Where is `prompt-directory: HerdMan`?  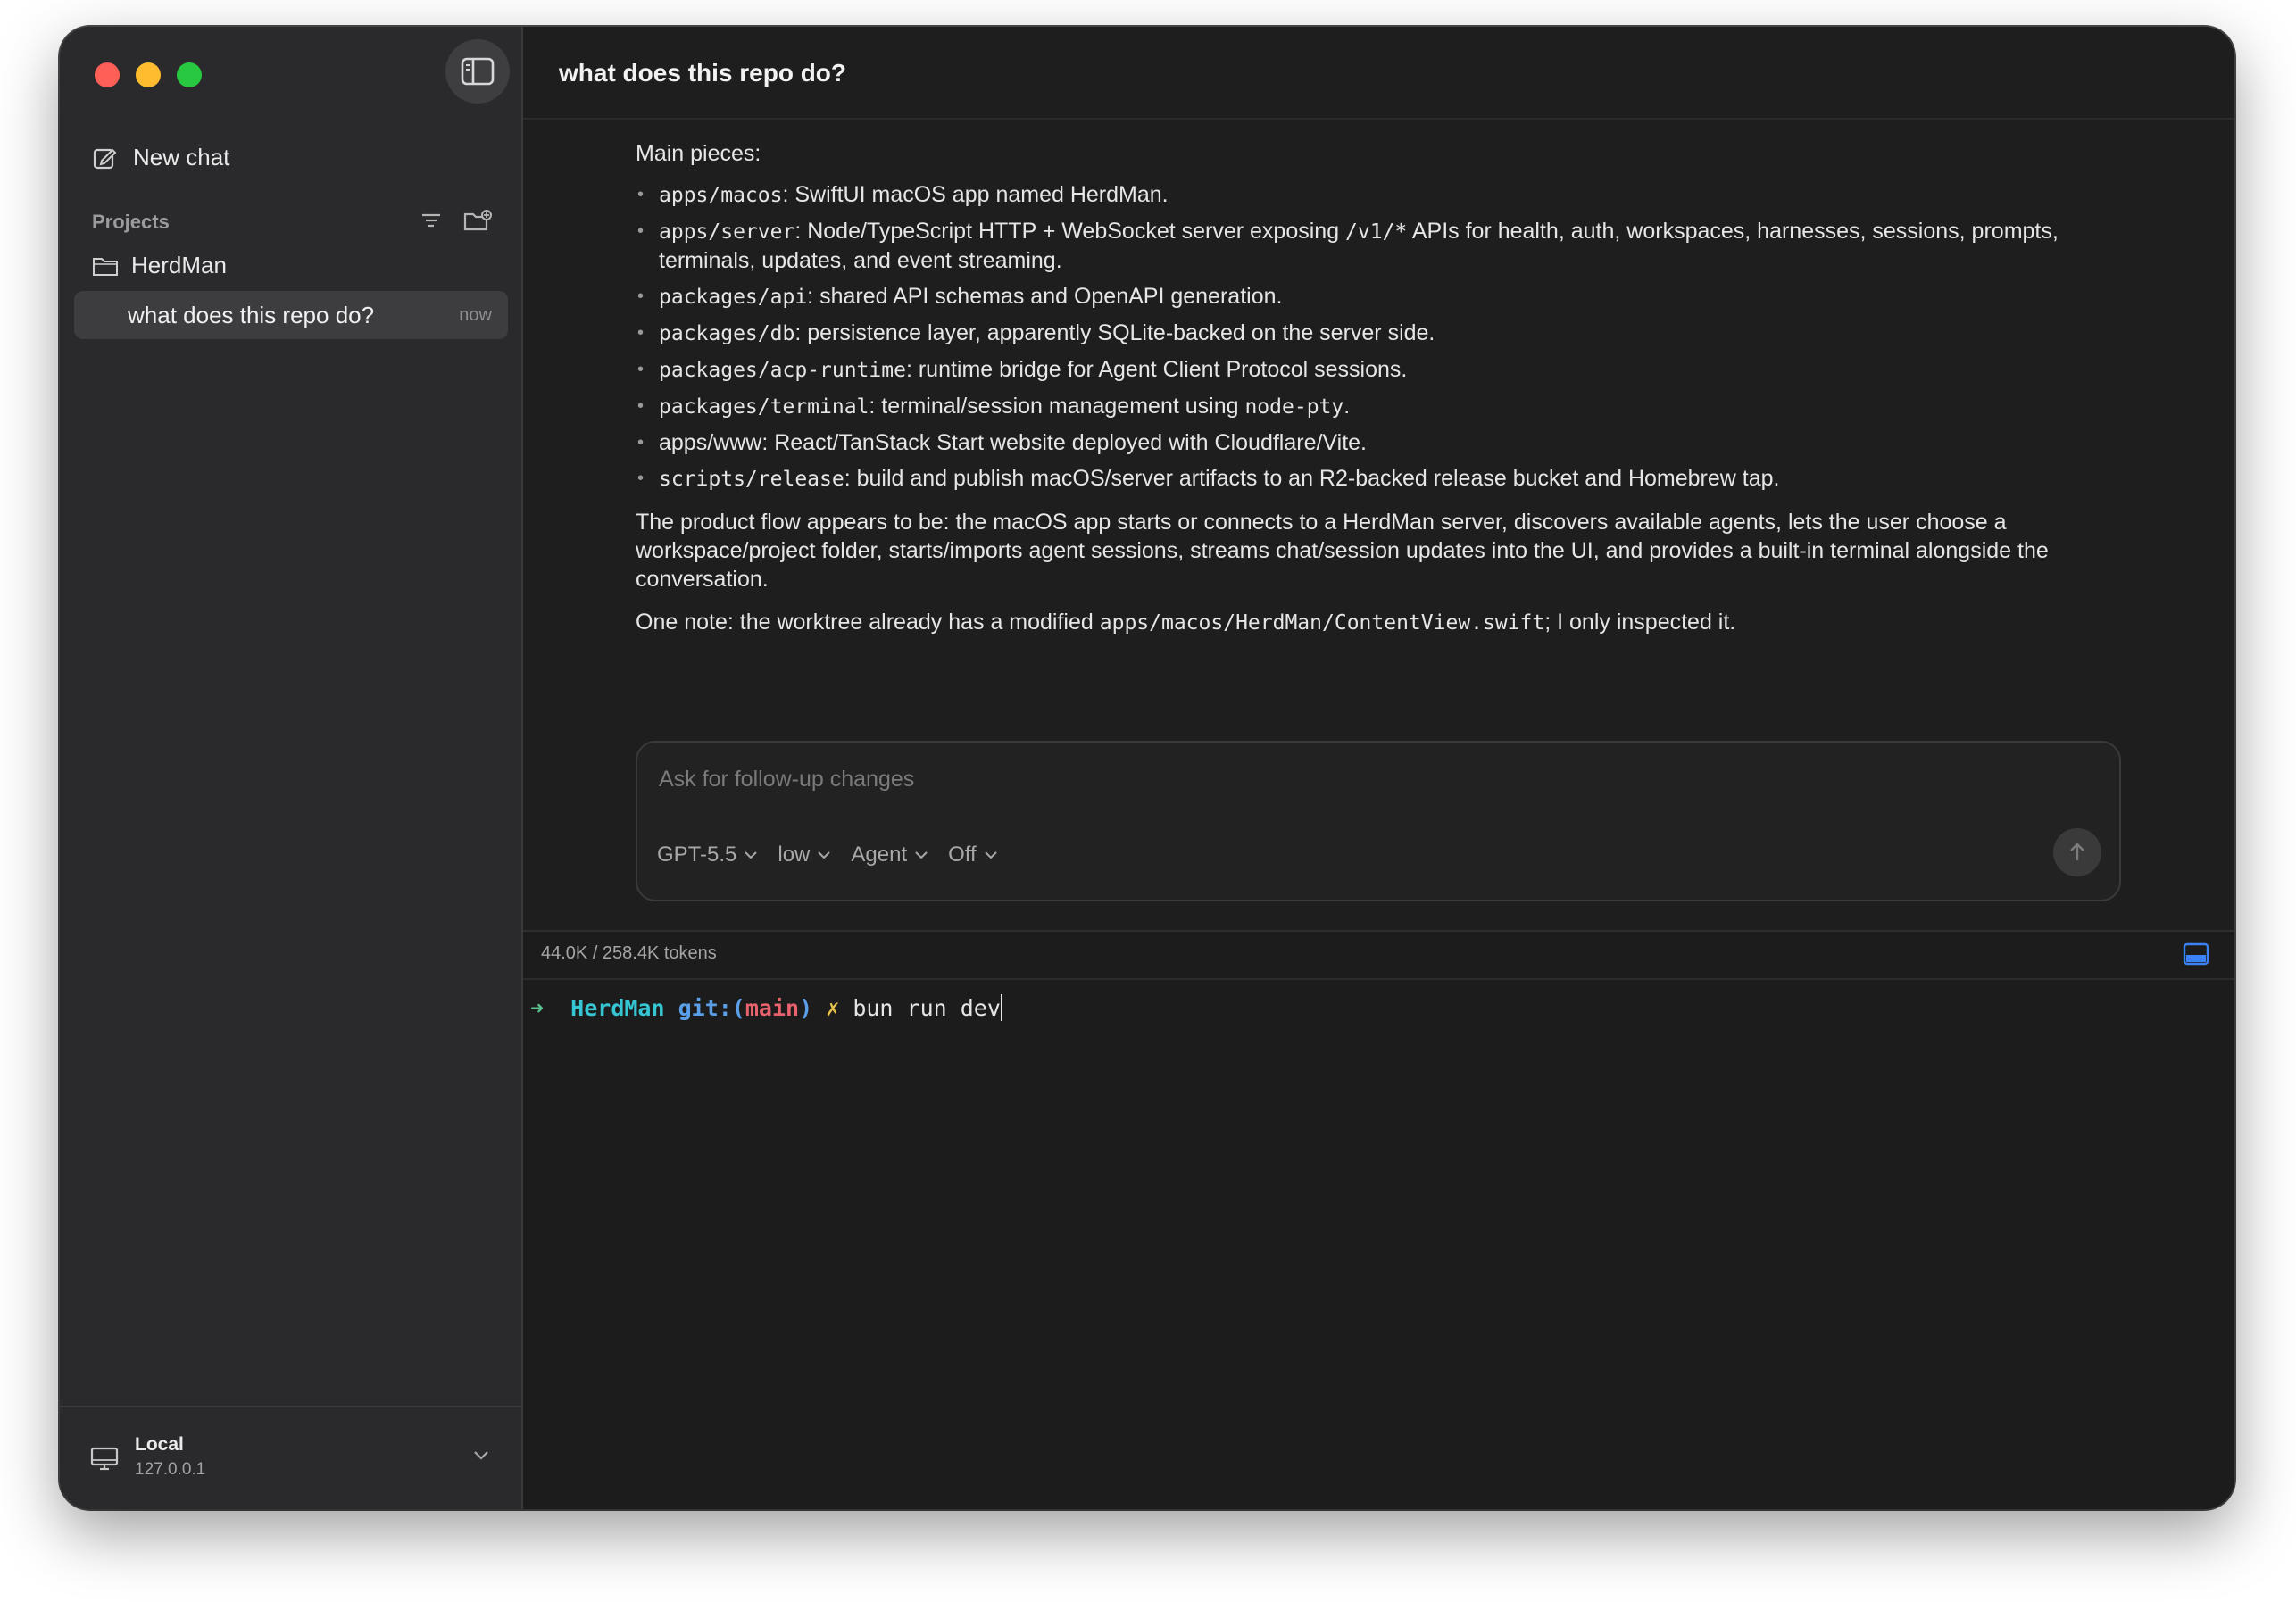
prompt-directory: HerdMan is located at coordinates (617, 1008).